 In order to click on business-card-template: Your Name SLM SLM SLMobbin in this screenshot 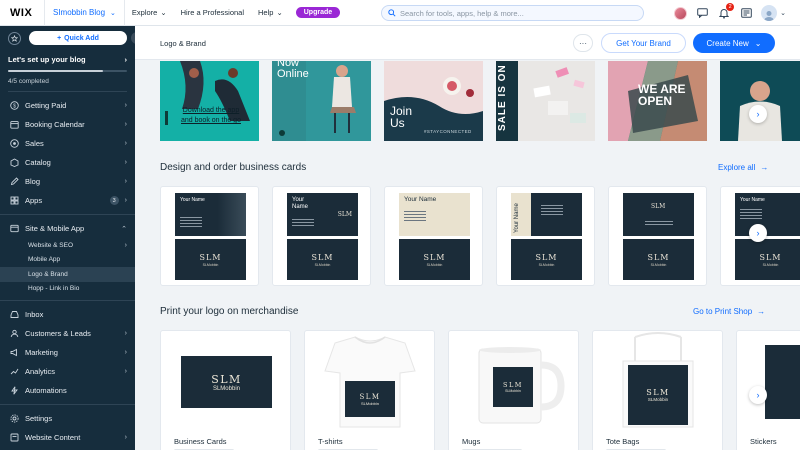, I will do `click(321, 236)`.